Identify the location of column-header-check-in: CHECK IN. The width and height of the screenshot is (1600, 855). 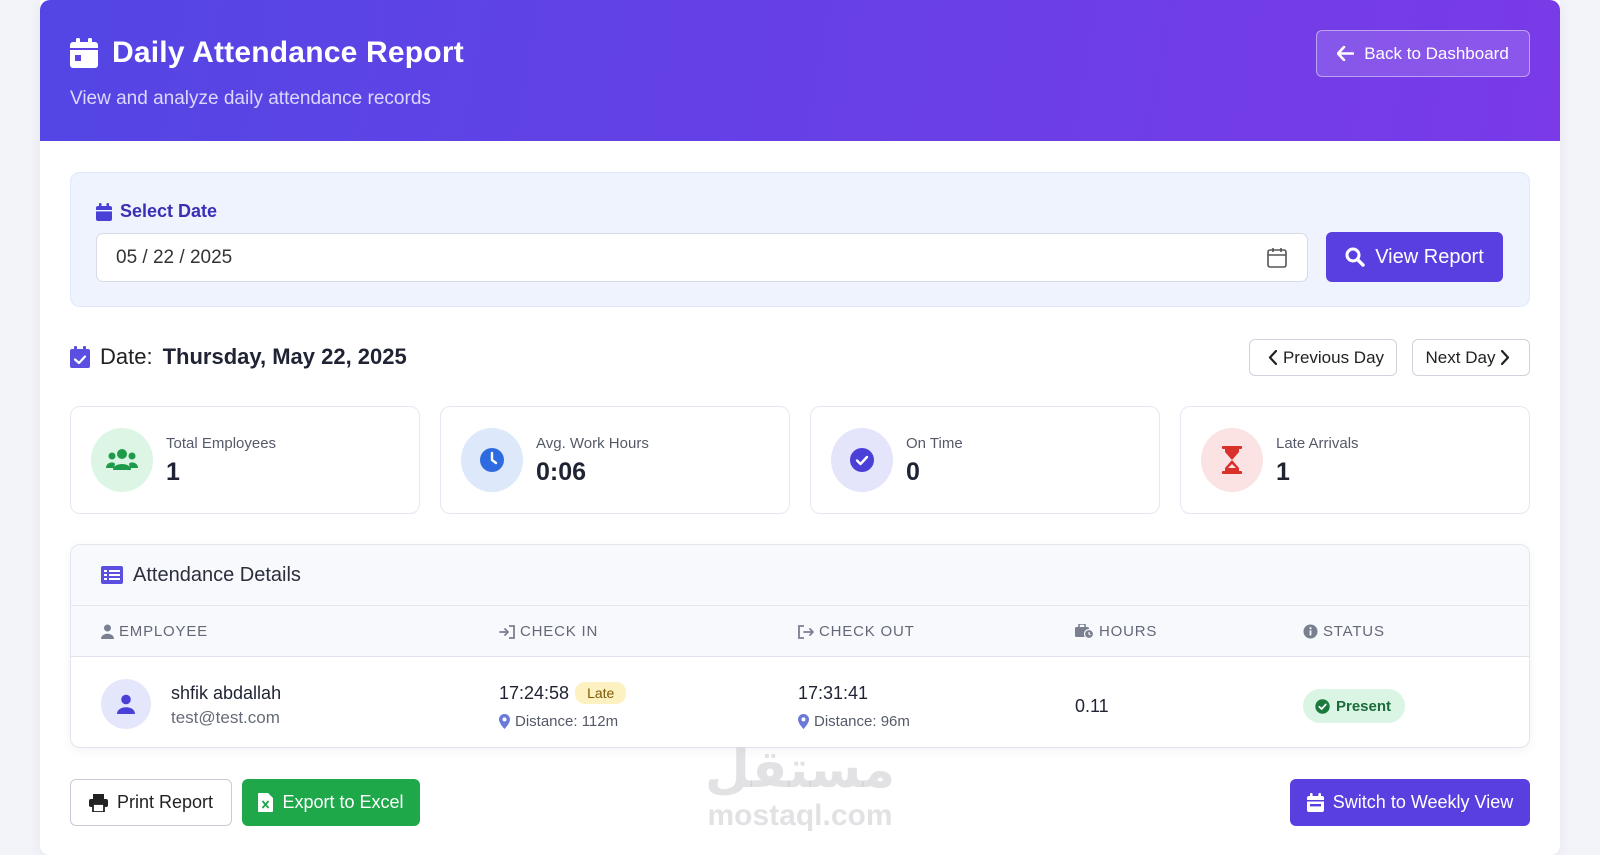
(548, 631).